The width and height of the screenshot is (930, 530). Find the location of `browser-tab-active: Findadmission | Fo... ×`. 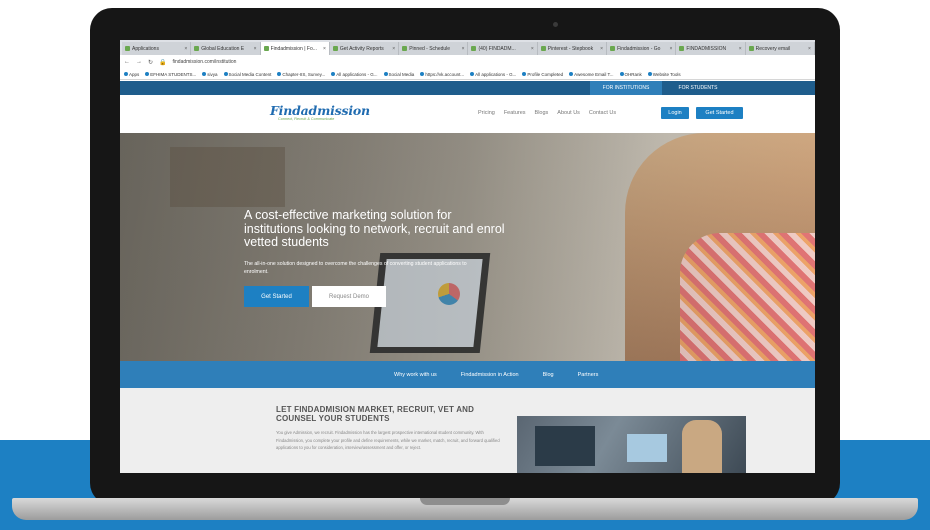

browser-tab-active: Findadmission | Fo... × is located at coordinates (295, 48).